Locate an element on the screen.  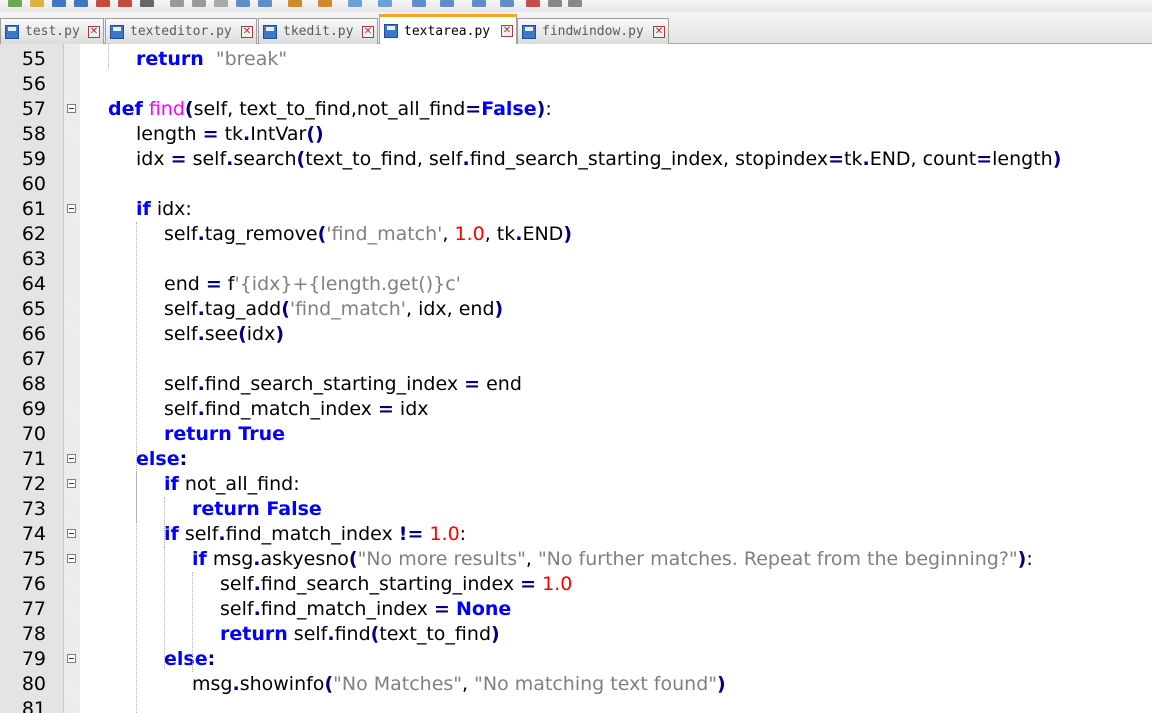
code-line: 58 length = tk.IntVar() is located at coordinates (576, 134).